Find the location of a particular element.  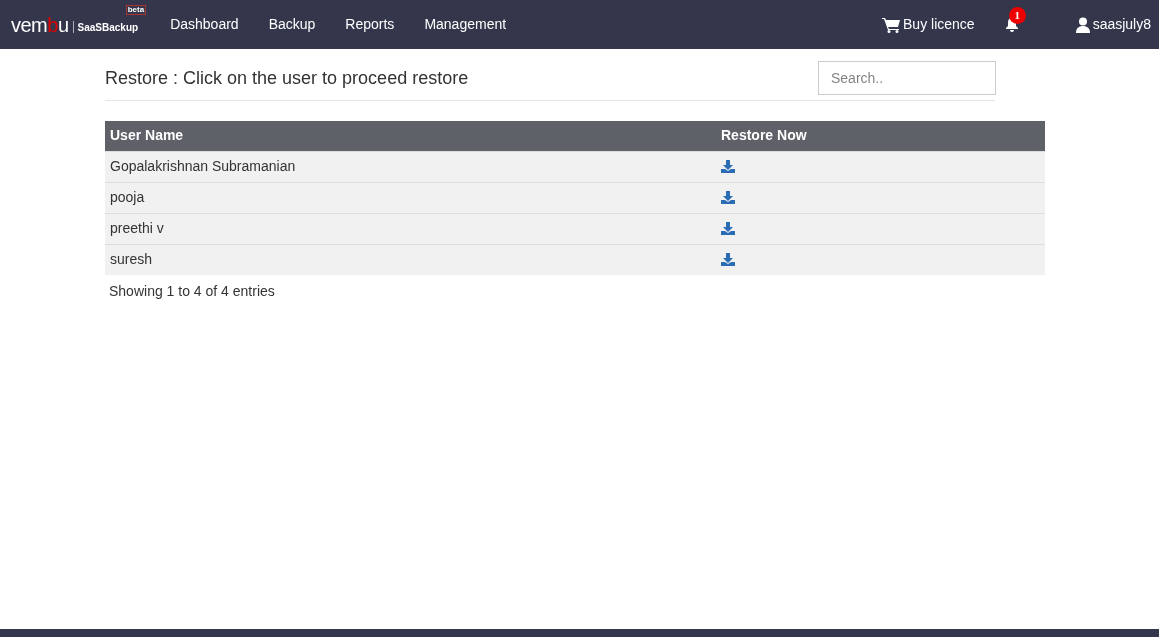

column-header: User Name is located at coordinates (410, 136).